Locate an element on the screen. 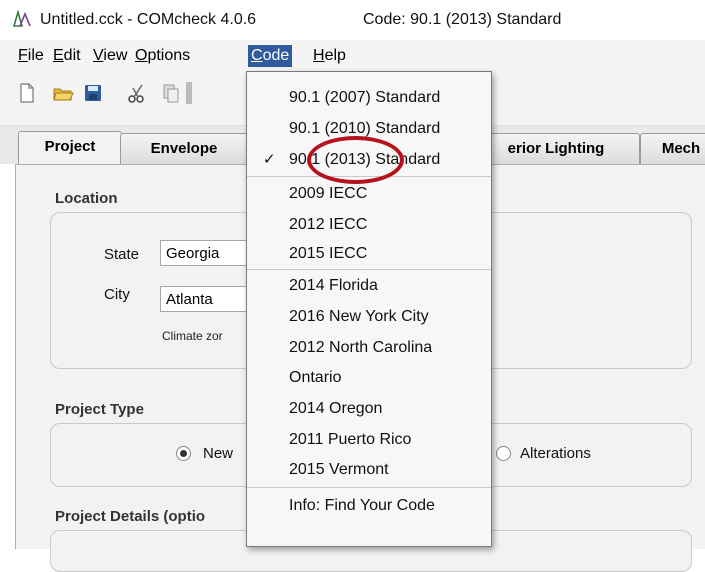 This screenshot has width=705, height=572. code-menu-item-label: 90.1 (2007) Standard is located at coordinates (365, 97).